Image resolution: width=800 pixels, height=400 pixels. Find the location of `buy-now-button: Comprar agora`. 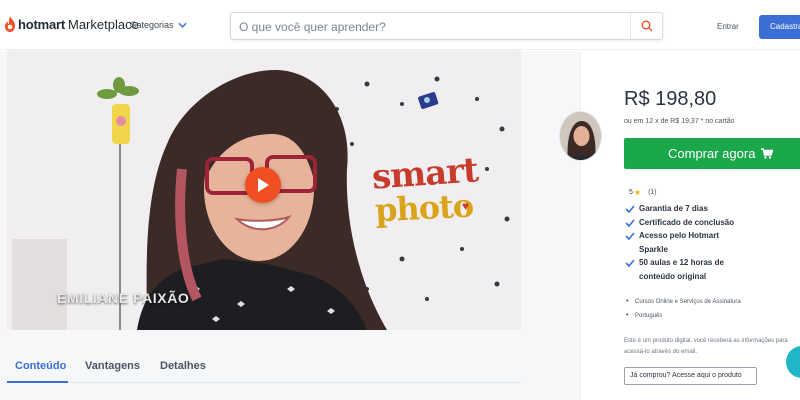

buy-now-button: Comprar agora is located at coordinates (712, 153).